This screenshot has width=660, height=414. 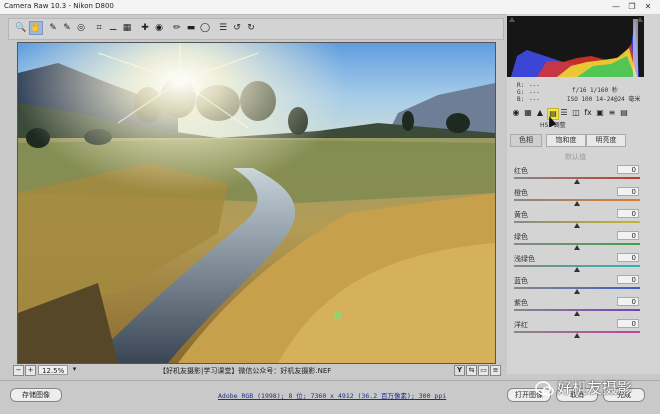 What do you see at coordinates (237, 28) in the screenshot?
I see `rotate-ccw-icon: ↺` at bounding box center [237, 28].